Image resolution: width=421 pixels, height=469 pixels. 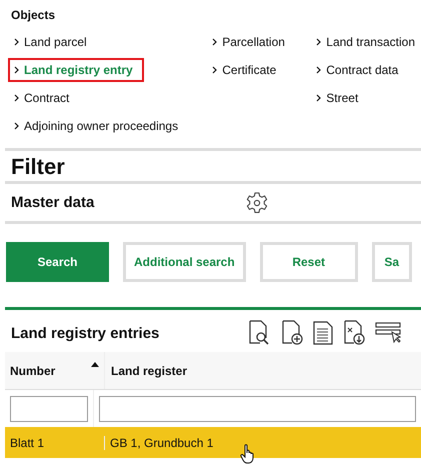 I want to click on object-link: Land parcel, so click(x=50, y=42).